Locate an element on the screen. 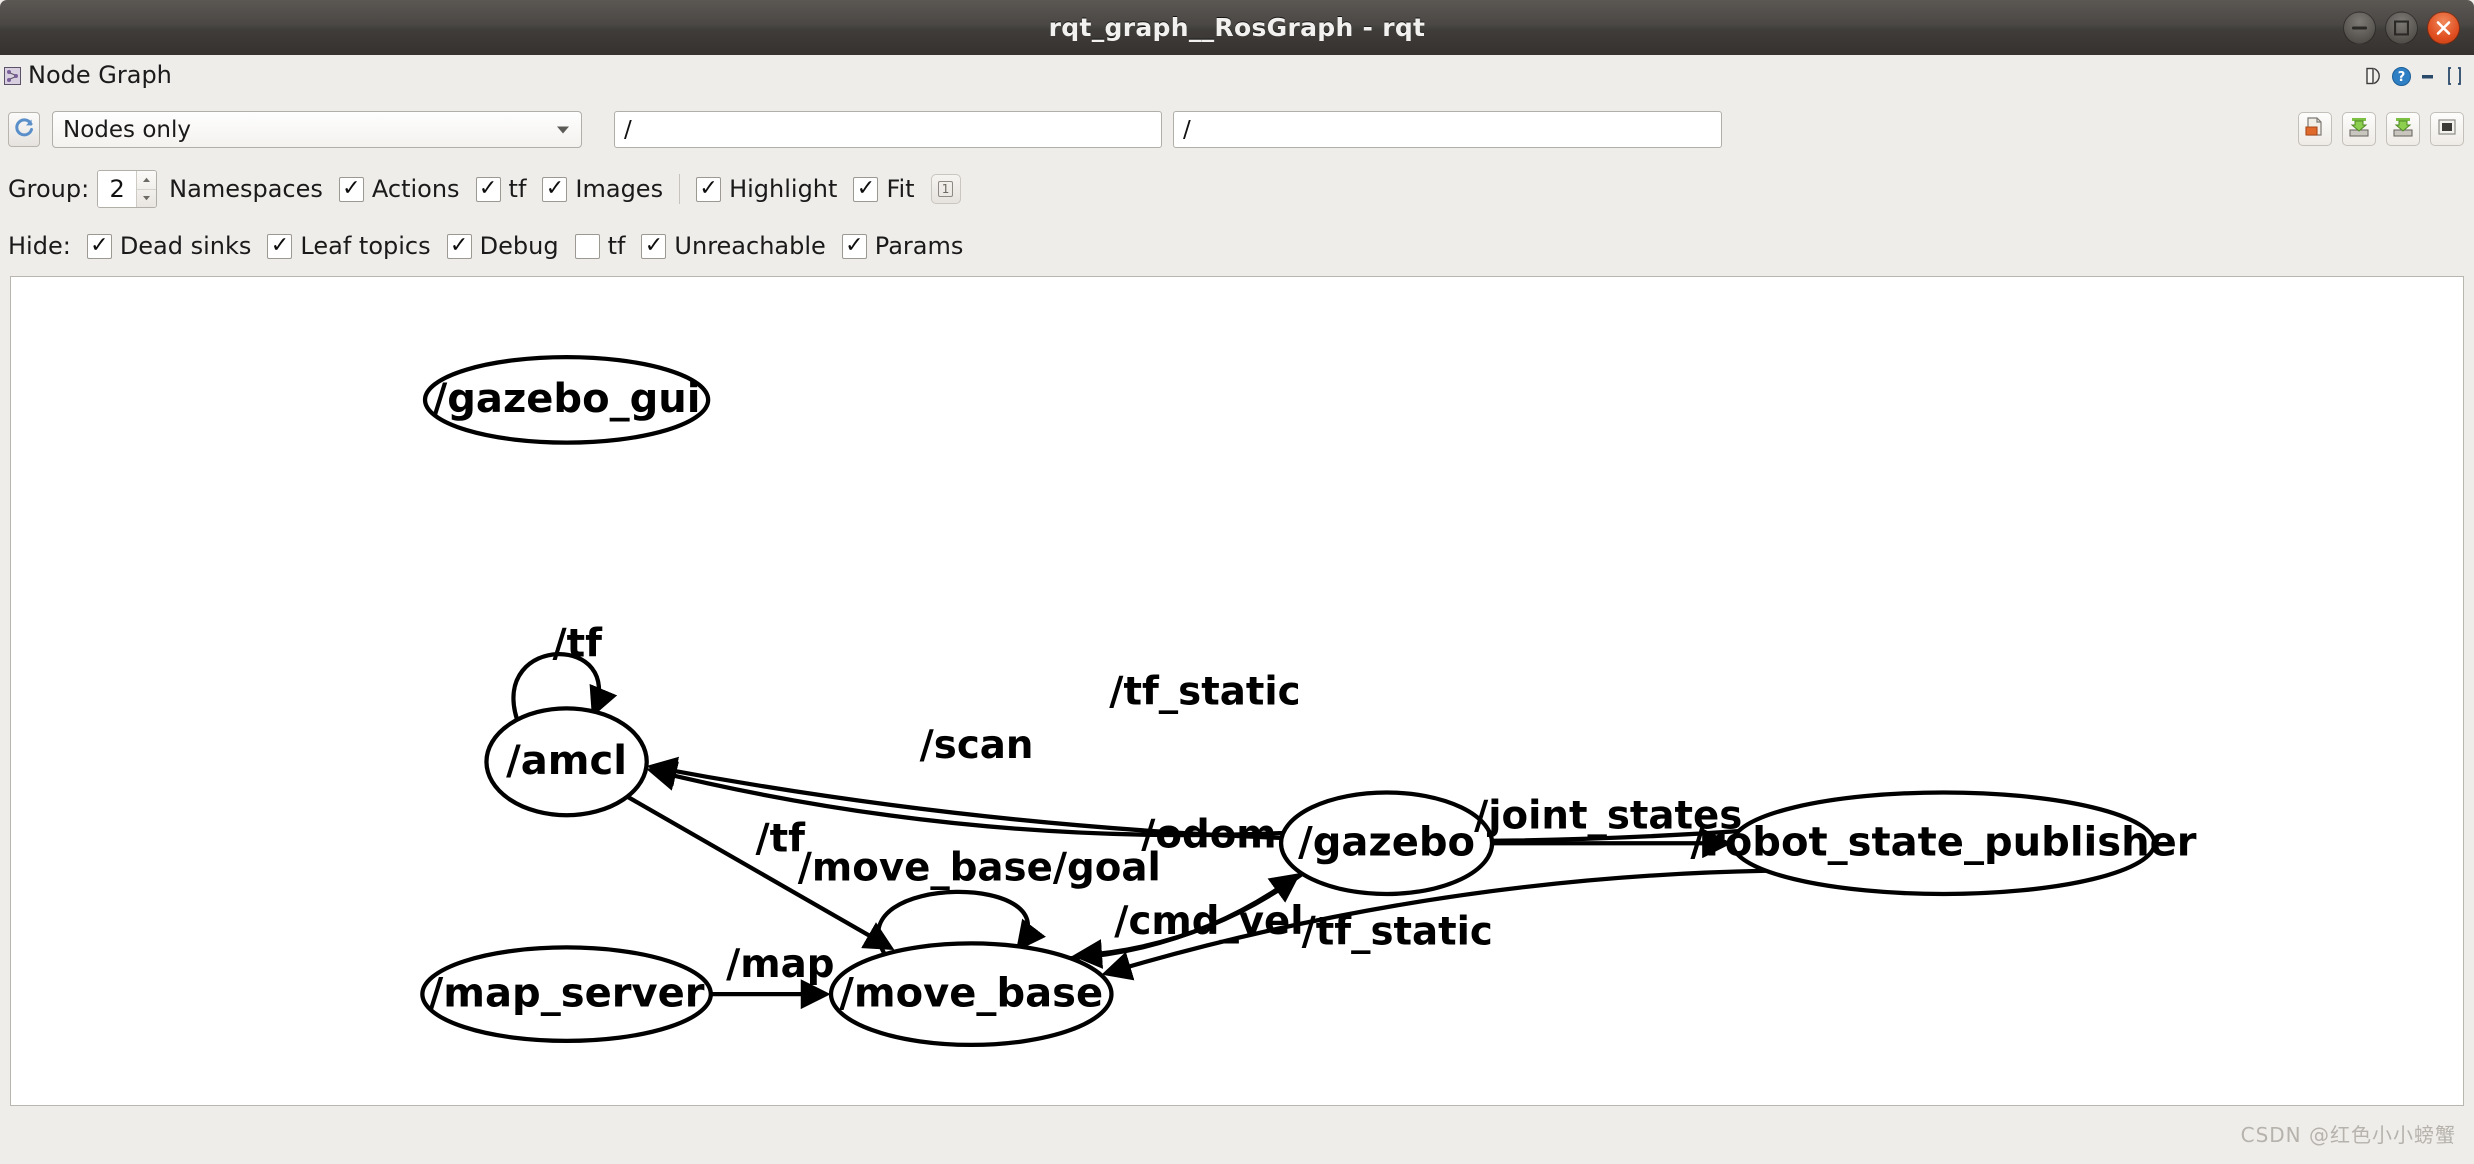 The height and width of the screenshot is (1164, 2474). exclude-filter-input: / is located at coordinates (1447, 129).